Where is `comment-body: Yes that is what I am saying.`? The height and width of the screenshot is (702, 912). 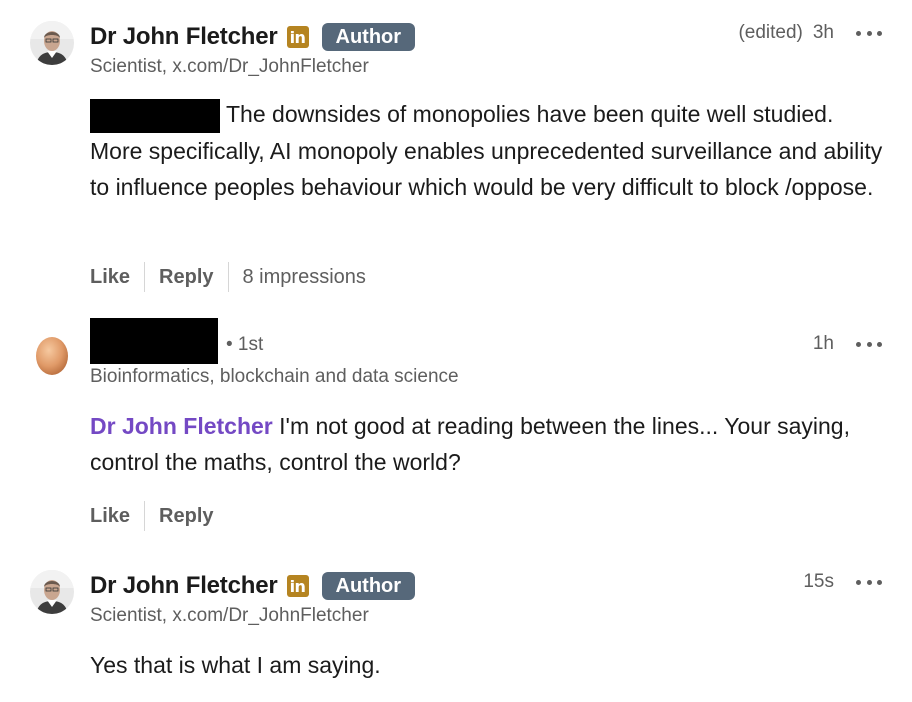
comment-body: Yes that is what I am saying. is located at coordinates (235, 665).